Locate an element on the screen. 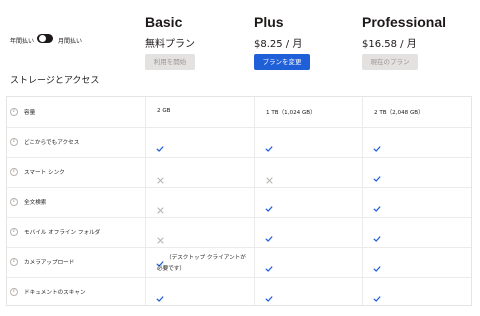  billing-toggle is located at coordinates (45, 38).